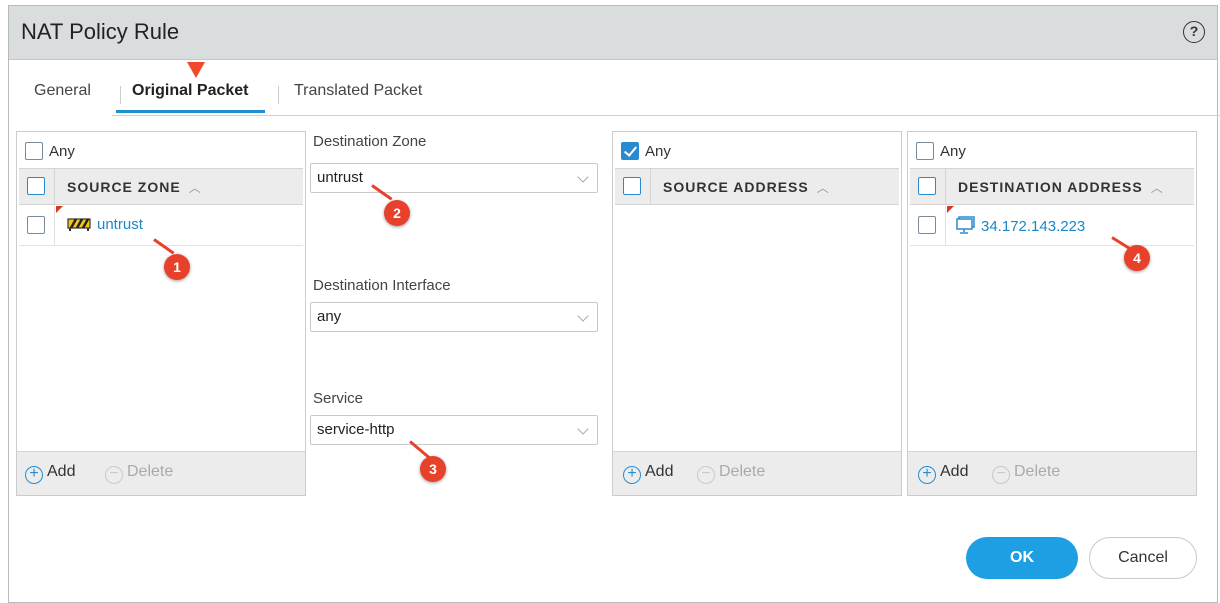 The image size is (1220, 603). I want to click on source-address-header: SOURCE ADDRESS ︿, so click(757, 186).